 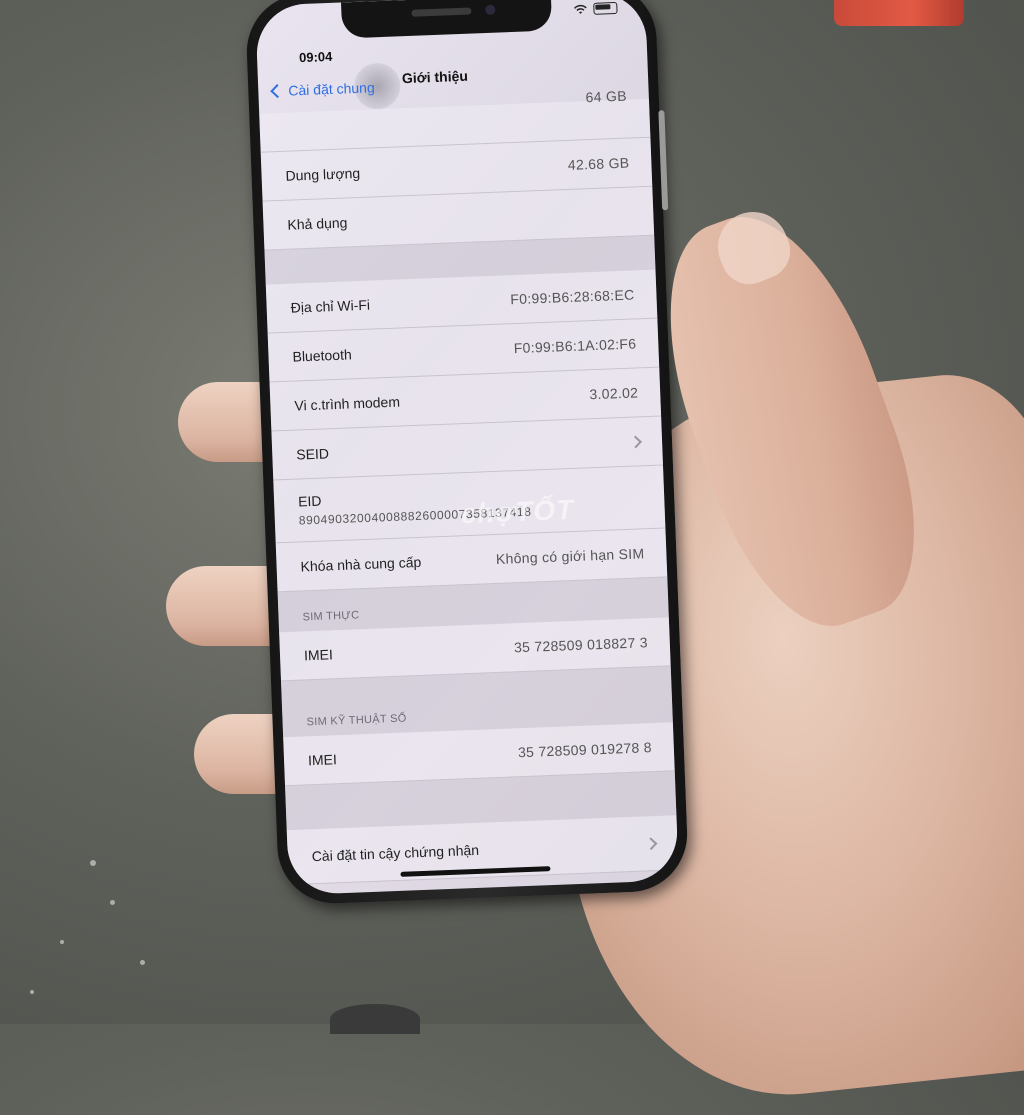 What do you see at coordinates (446, 19) in the screenshot?
I see `notch` at bounding box center [446, 19].